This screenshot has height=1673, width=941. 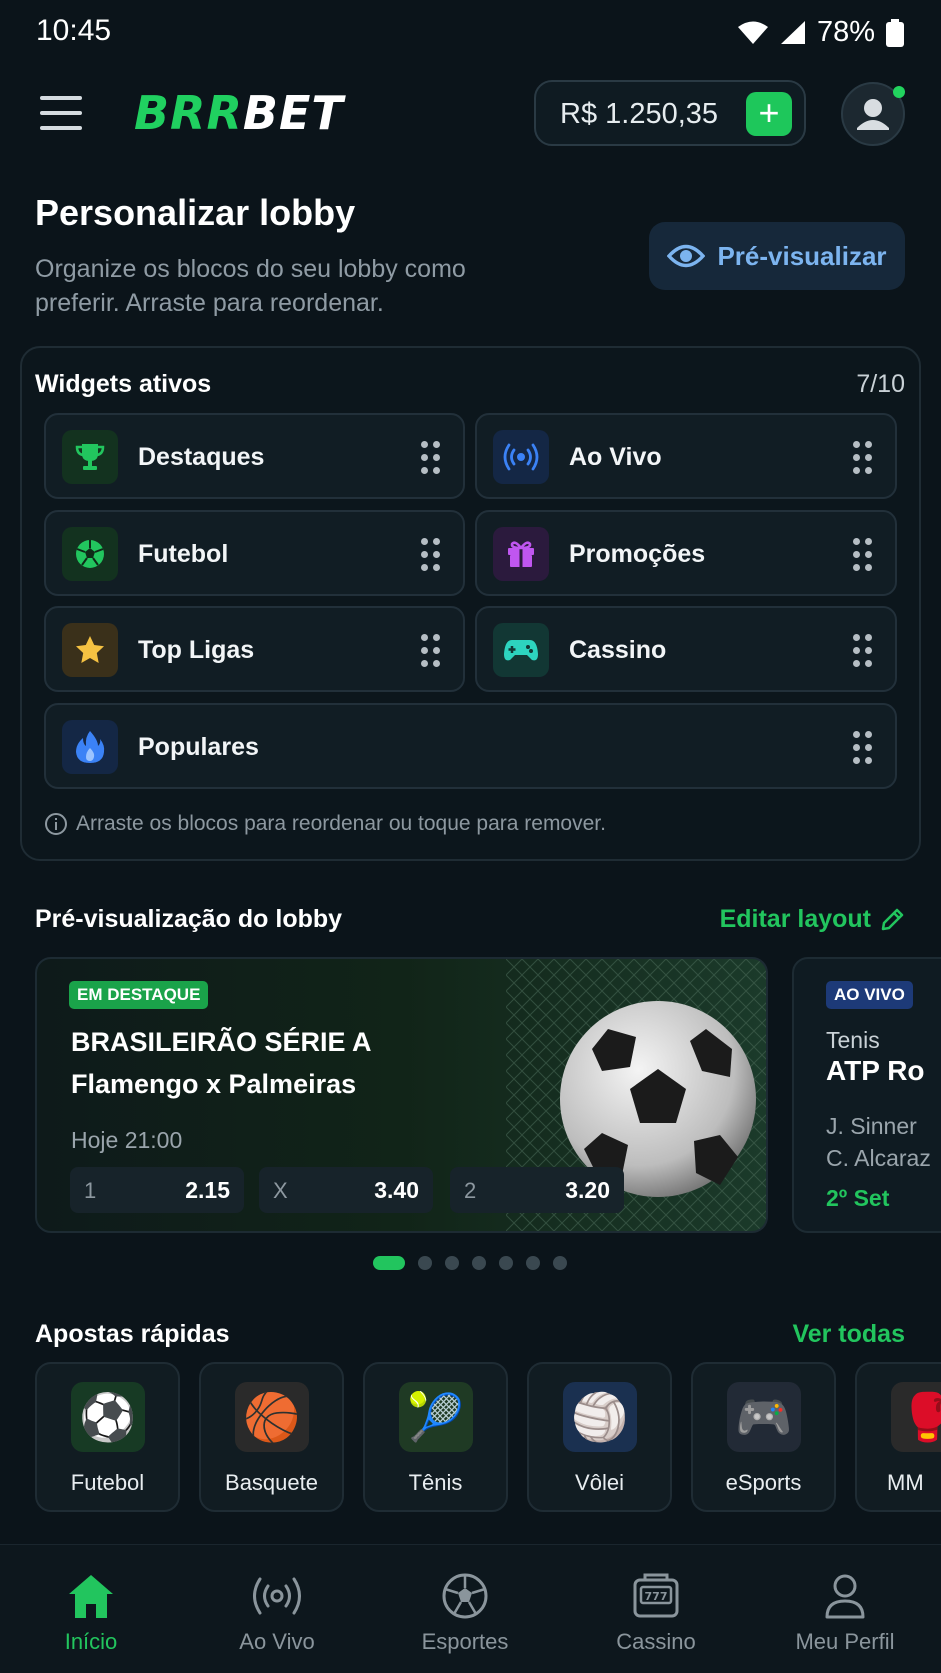 I want to click on tennis-ball-icon: 🎾, so click(x=436, y=1417).